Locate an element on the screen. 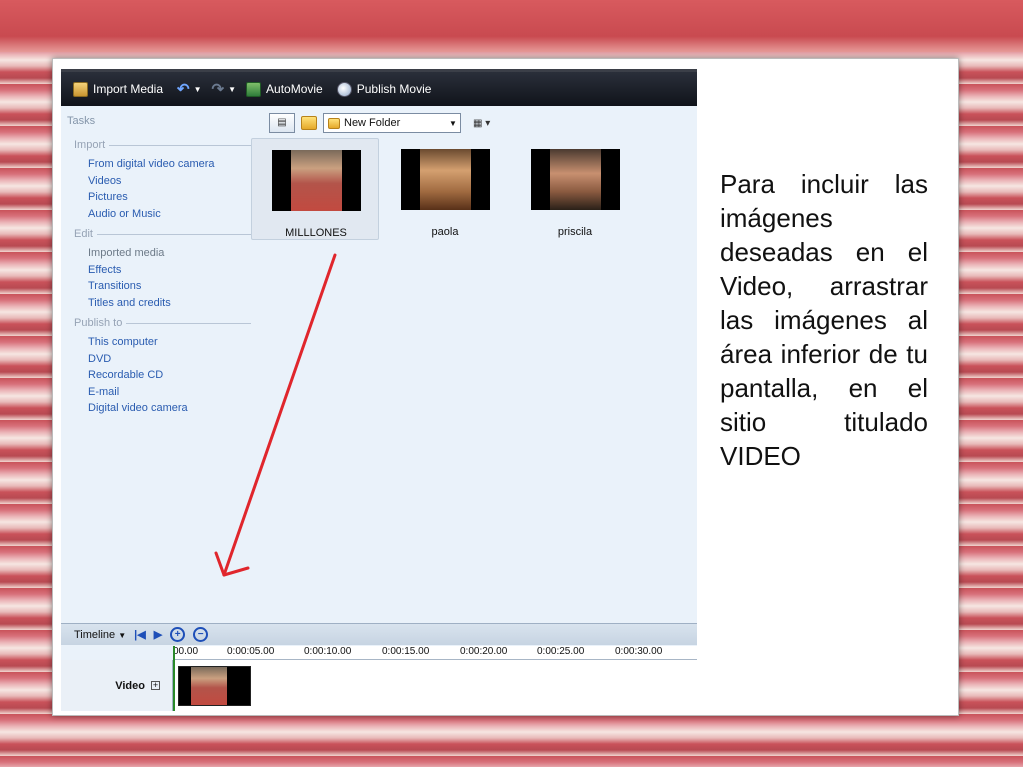  task-audio-or-music: Audio or Music is located at coordinates (169, 214).